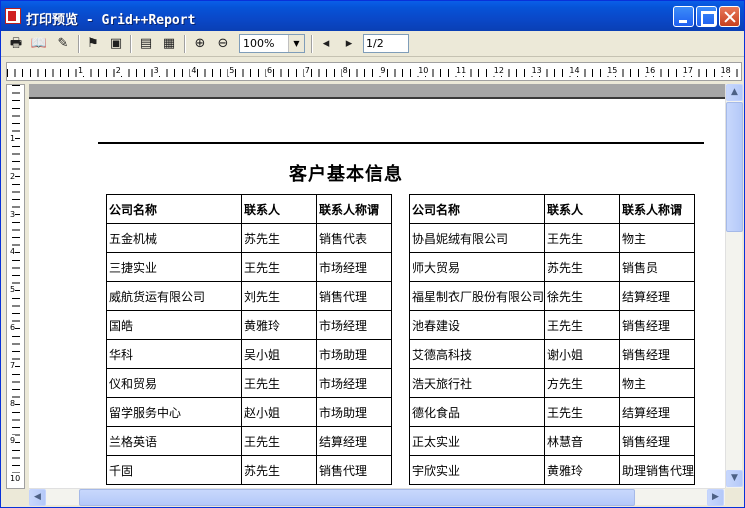 This screenshot has width=745, height=508. I want to click on zoom-select: 100% ▼, so click(272, 43).